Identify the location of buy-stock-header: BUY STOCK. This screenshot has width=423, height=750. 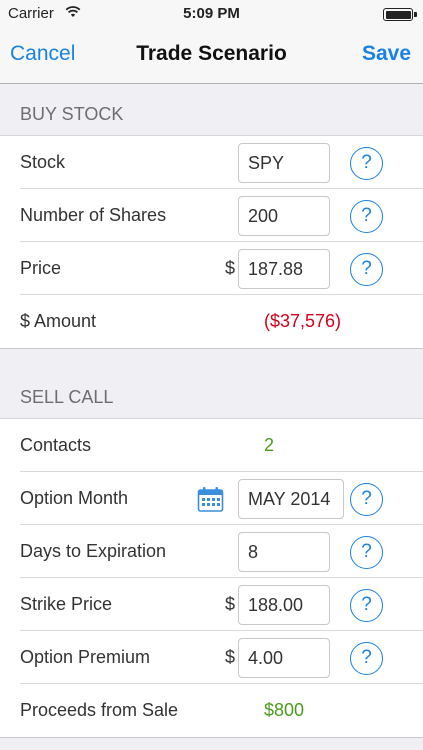
(211, 110).